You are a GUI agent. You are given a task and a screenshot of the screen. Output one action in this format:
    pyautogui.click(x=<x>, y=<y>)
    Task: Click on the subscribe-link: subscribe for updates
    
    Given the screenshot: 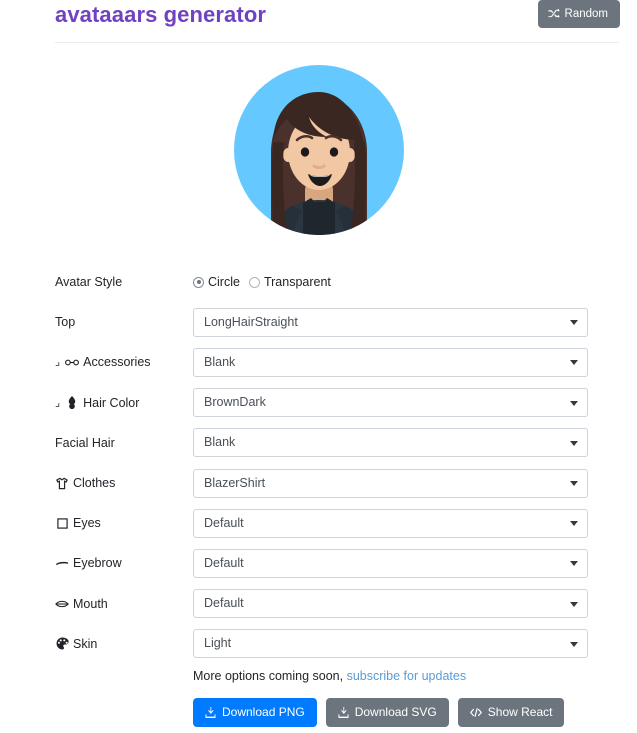 What is the action you would take?
    pyautogui.click(x=407, y=676)
    